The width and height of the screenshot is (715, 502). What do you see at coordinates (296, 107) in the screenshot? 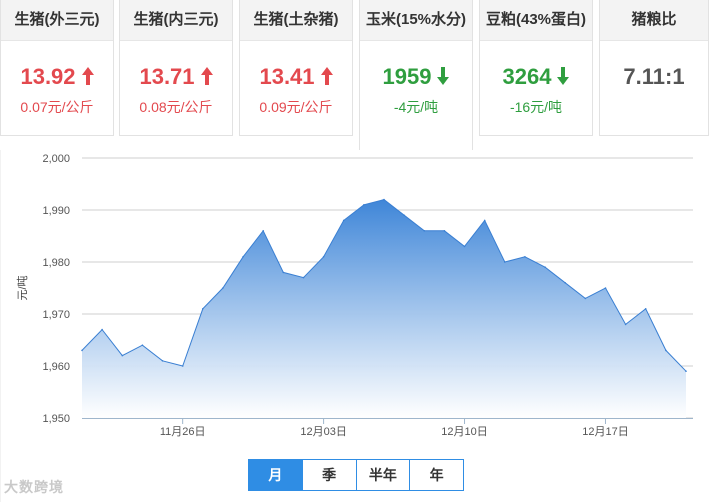
I see `card-change: 0.09元/公斤` at bounding box center [296, 107].